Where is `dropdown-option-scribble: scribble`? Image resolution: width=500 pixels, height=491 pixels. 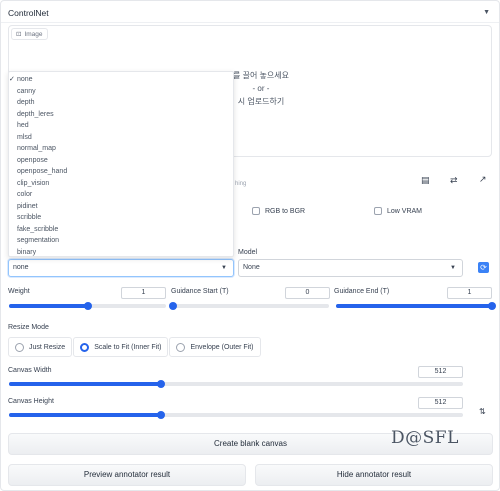
dropdown-option-scribble: scribble is located at coordinates (121, 218).